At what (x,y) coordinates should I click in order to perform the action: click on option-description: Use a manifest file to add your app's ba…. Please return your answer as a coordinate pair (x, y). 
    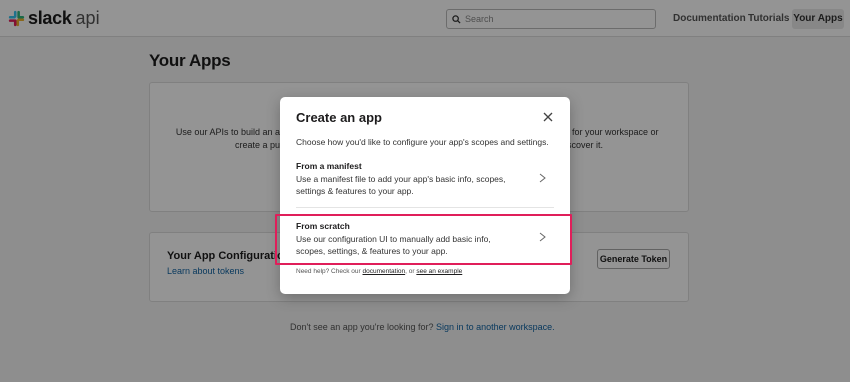
    Looking at the image, I should click on (401, 185).